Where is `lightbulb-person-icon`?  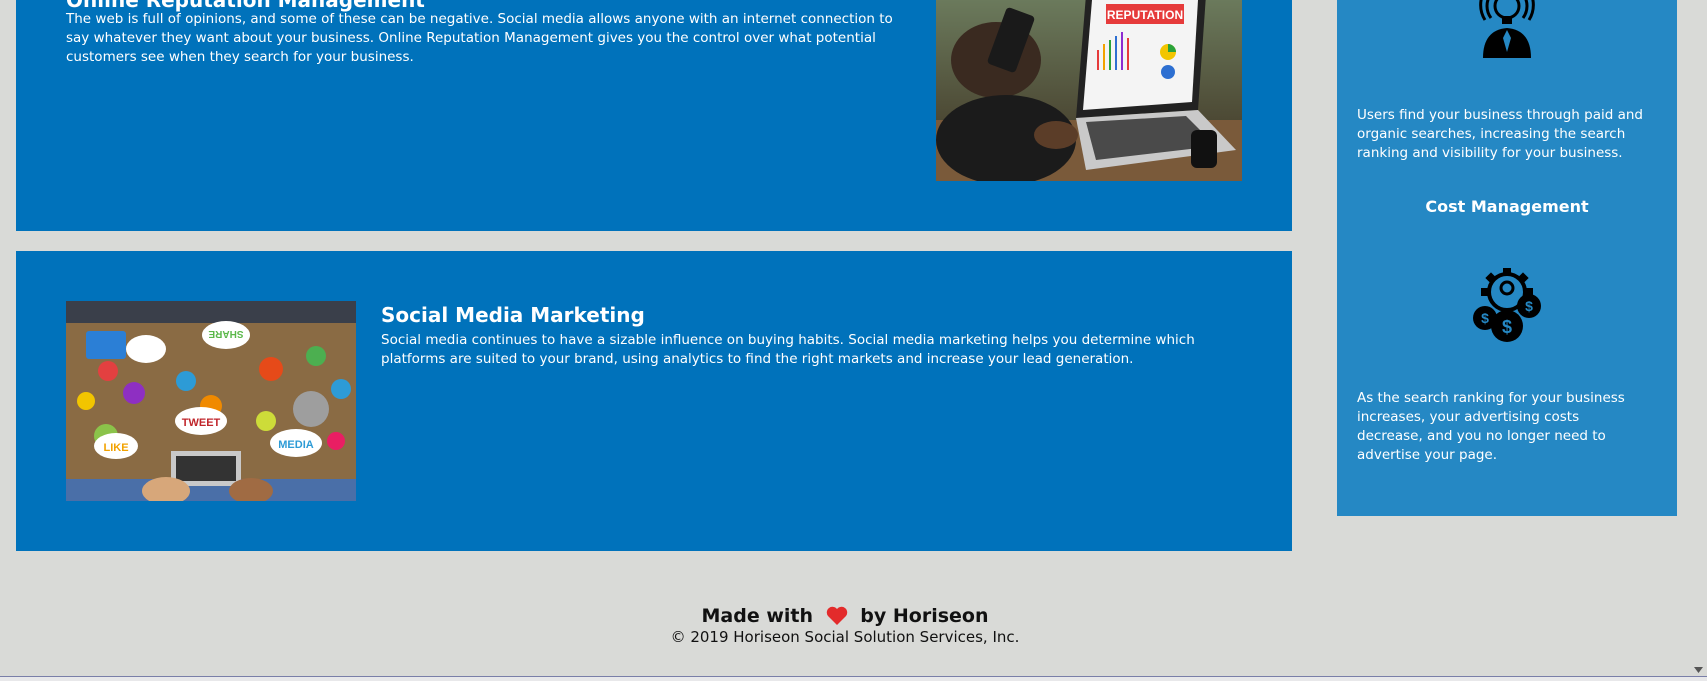
lightbulb-person-icon is located at coordinates (1507, 30).